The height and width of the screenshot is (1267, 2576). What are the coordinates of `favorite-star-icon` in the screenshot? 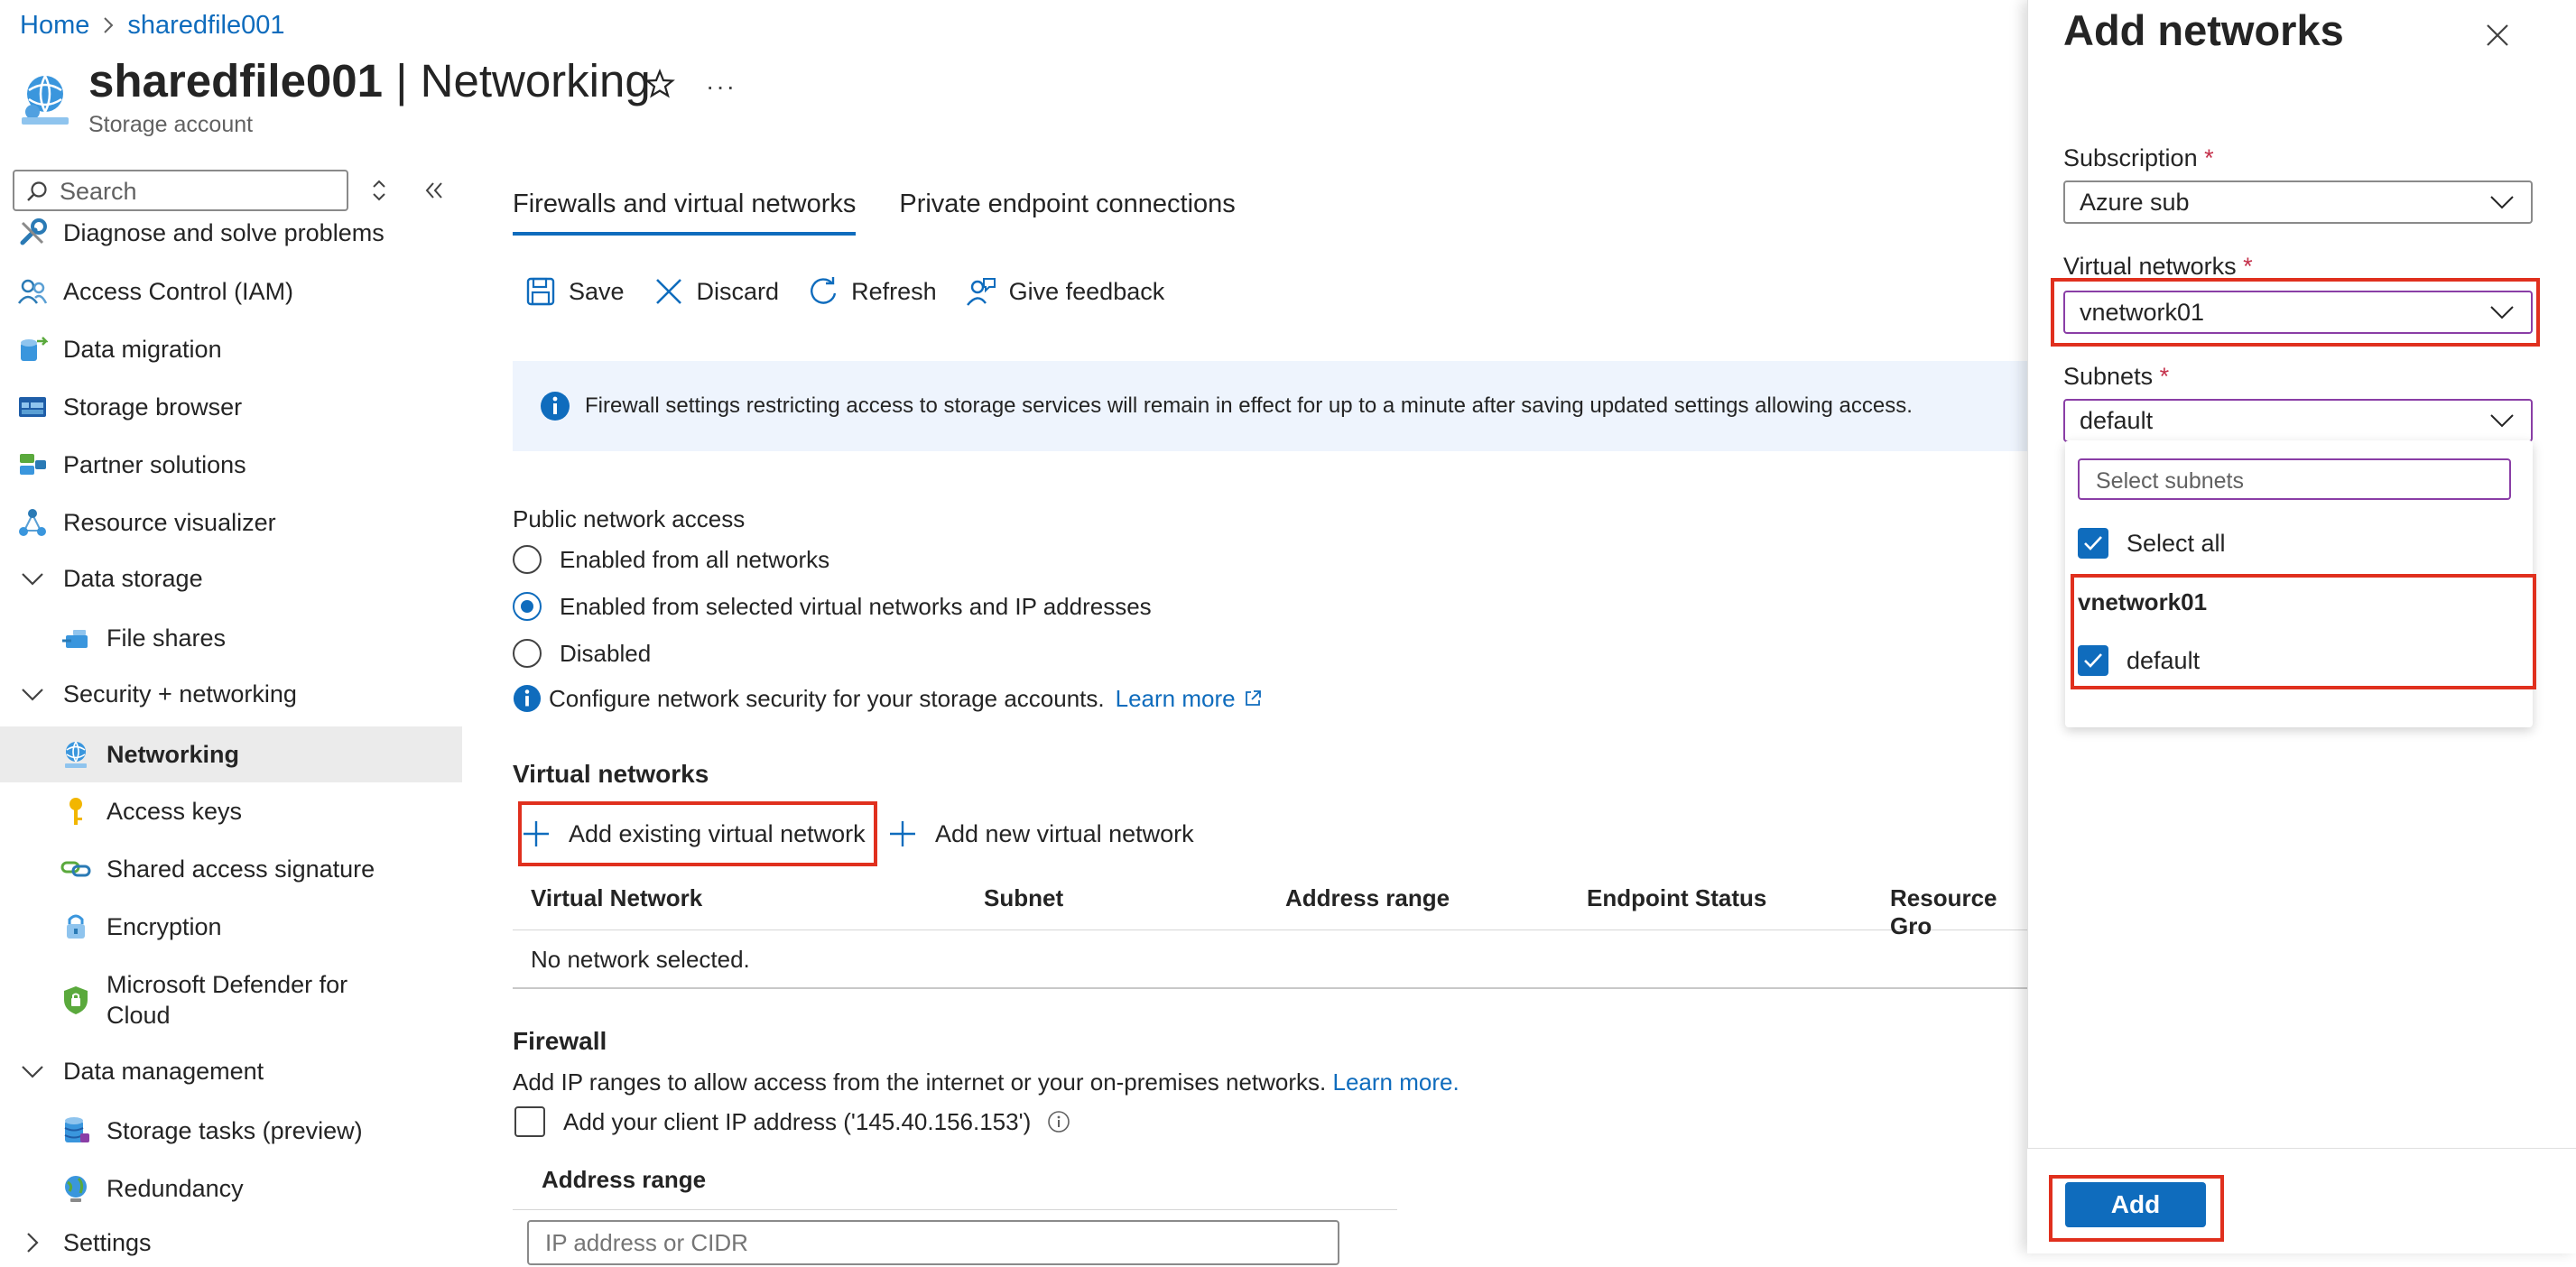 It's located at (659, 84).